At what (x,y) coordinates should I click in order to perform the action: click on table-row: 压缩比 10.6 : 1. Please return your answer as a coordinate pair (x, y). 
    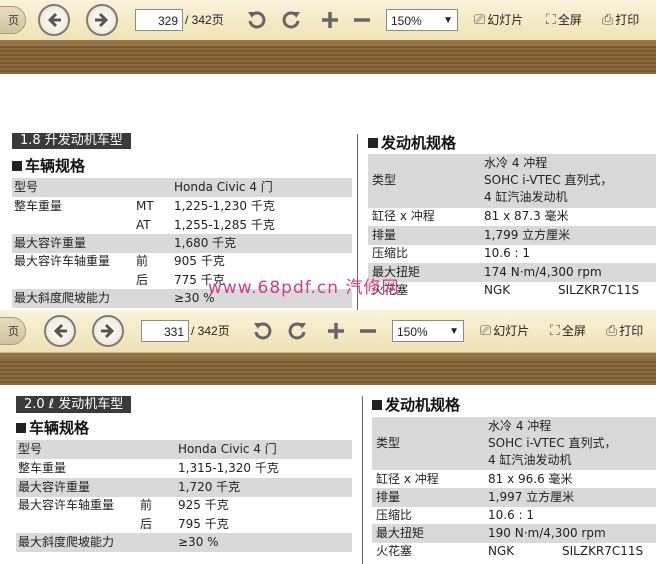
    Looking at the image, I should click on (455, 515).